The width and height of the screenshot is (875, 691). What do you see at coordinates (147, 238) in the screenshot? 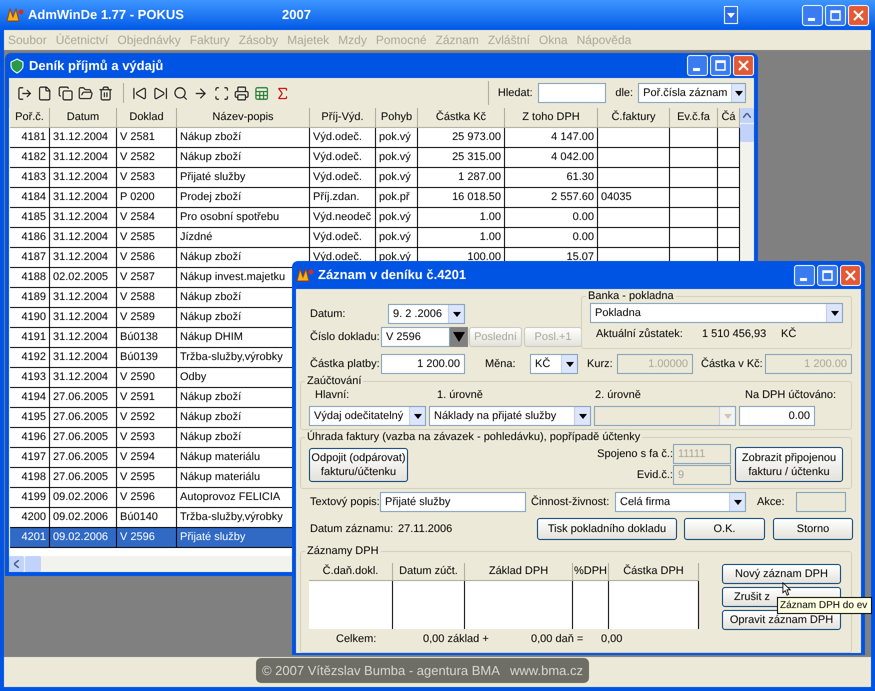
I see `table-cell: V 2585` at bounding box center [147, 238].